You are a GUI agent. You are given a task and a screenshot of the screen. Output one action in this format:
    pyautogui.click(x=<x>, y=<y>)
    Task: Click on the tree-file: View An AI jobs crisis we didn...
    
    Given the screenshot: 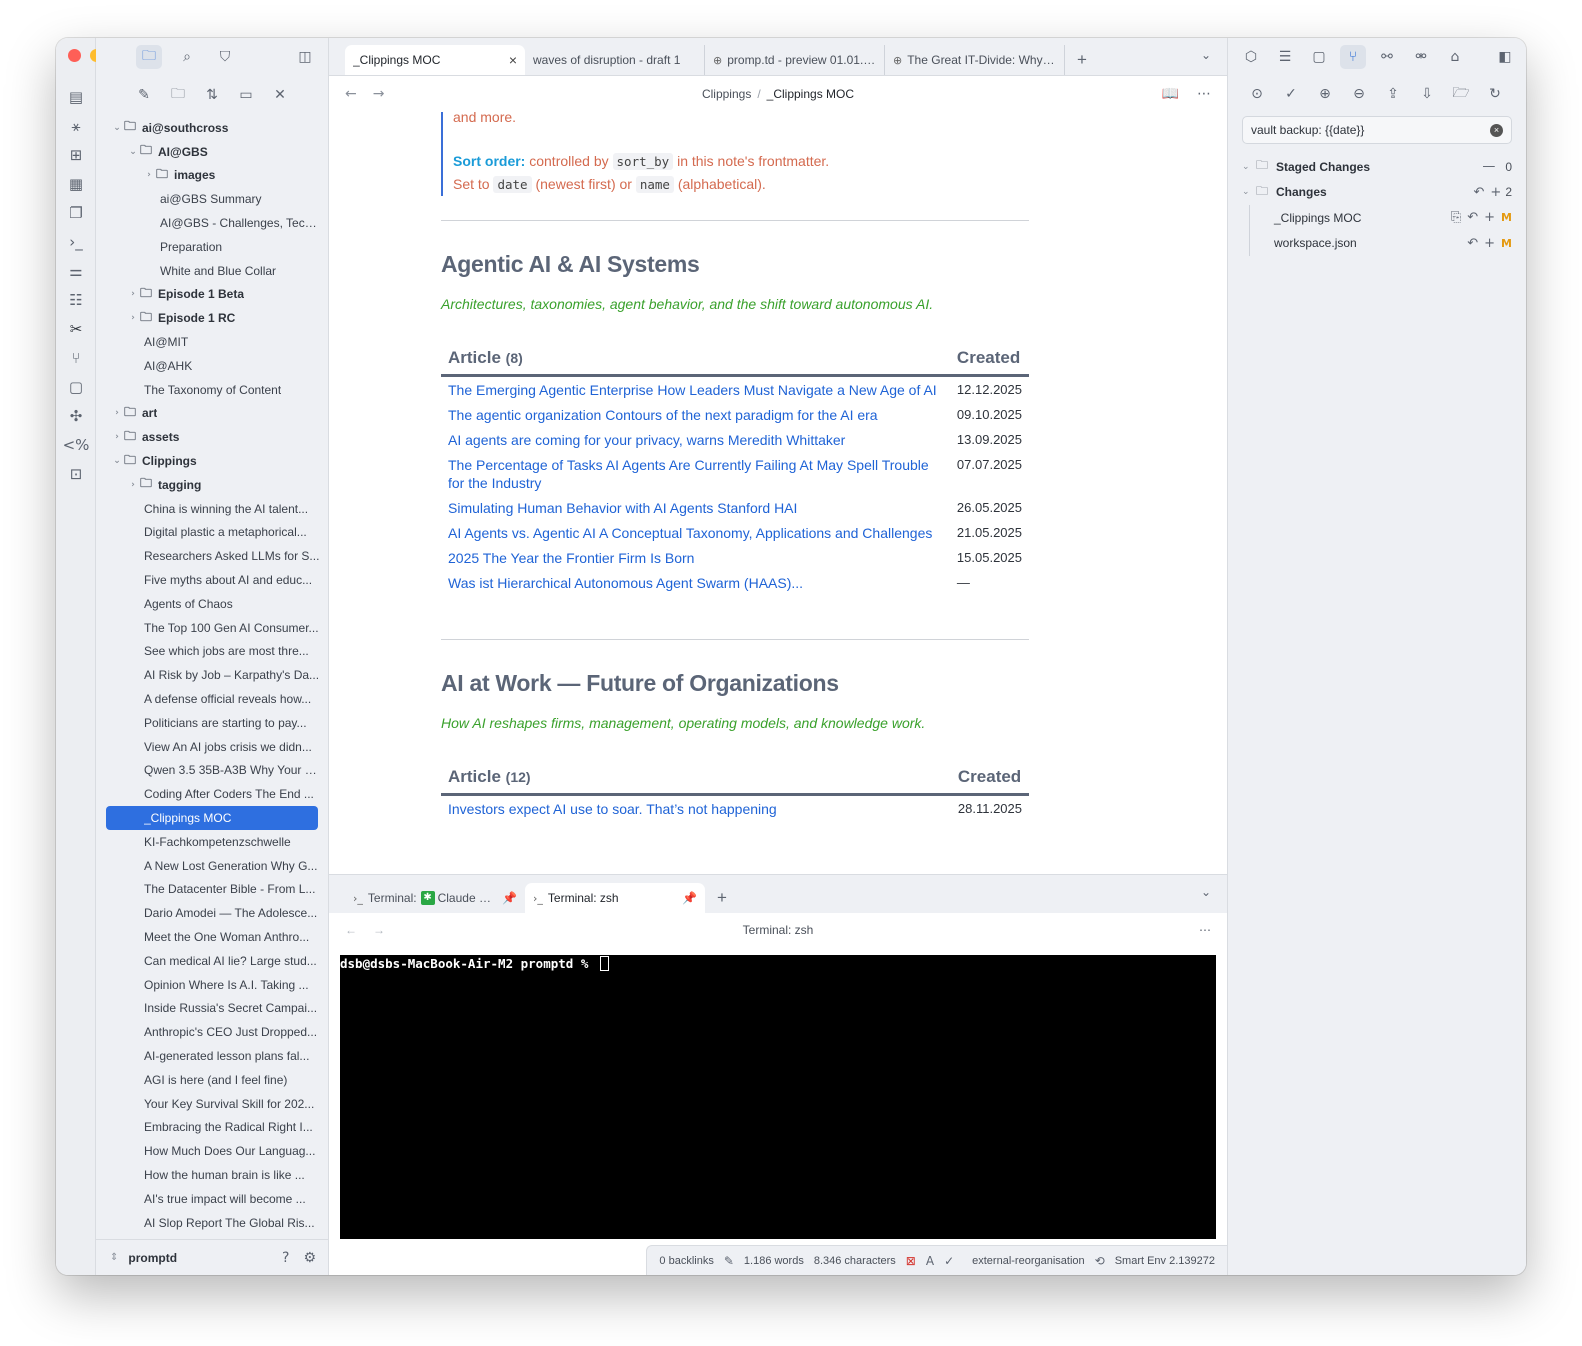 What is the action you would take?
    pyautogui.click(x=212, y=747)
    